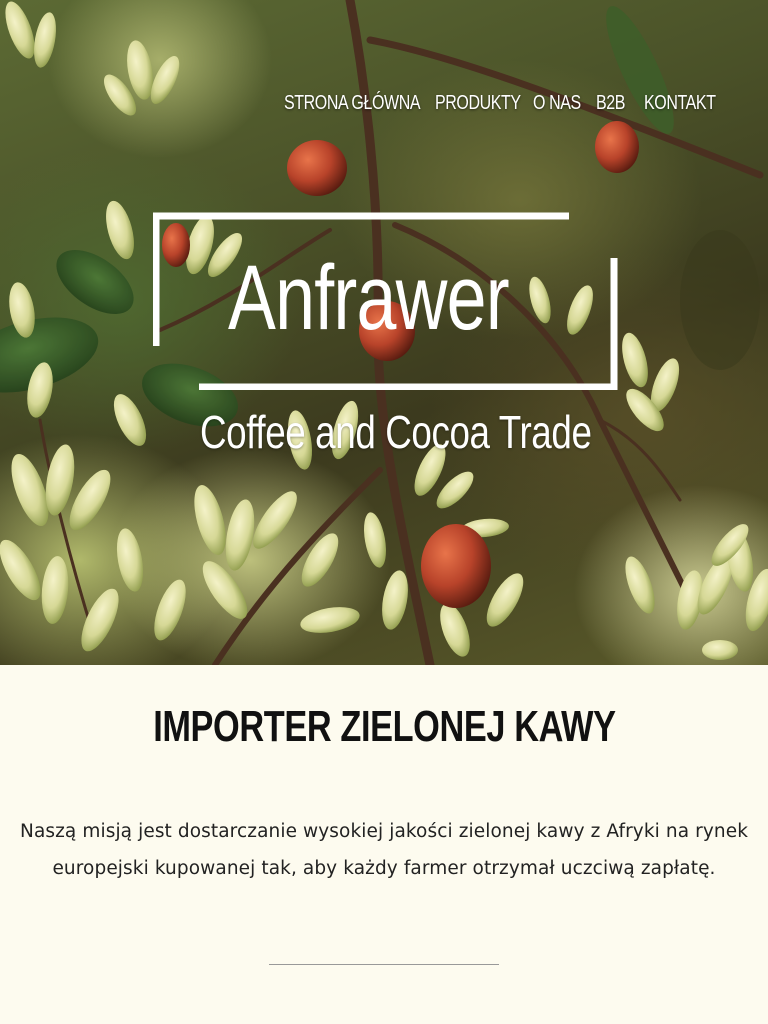 The image size is (768, 1024). What do you see at coordinates (384, 964) in the screenshot?
I see `section-divider` at bounding box center [384, 964].